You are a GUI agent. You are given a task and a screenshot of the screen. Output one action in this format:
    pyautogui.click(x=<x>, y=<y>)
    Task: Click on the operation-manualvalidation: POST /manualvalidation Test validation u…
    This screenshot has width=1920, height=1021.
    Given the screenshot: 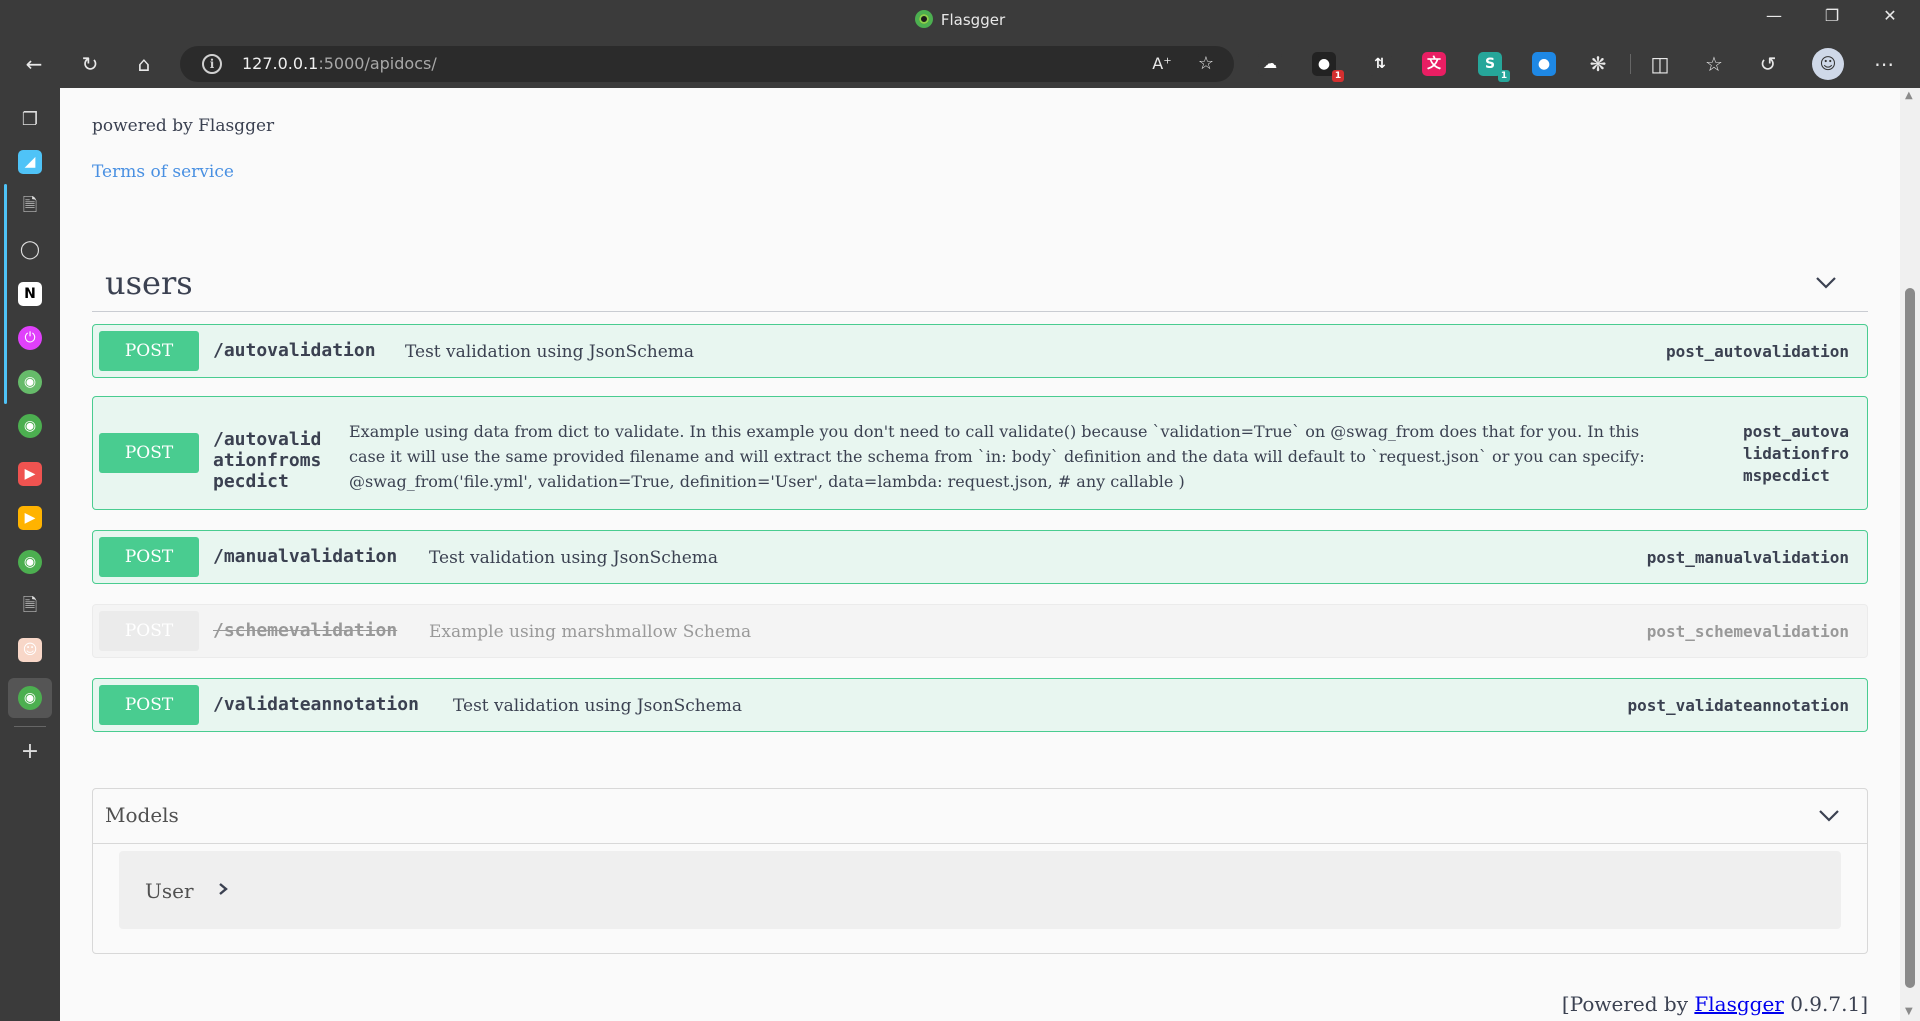 What is the action you would take?
    pyautogui.click(x=980, y=557)
    